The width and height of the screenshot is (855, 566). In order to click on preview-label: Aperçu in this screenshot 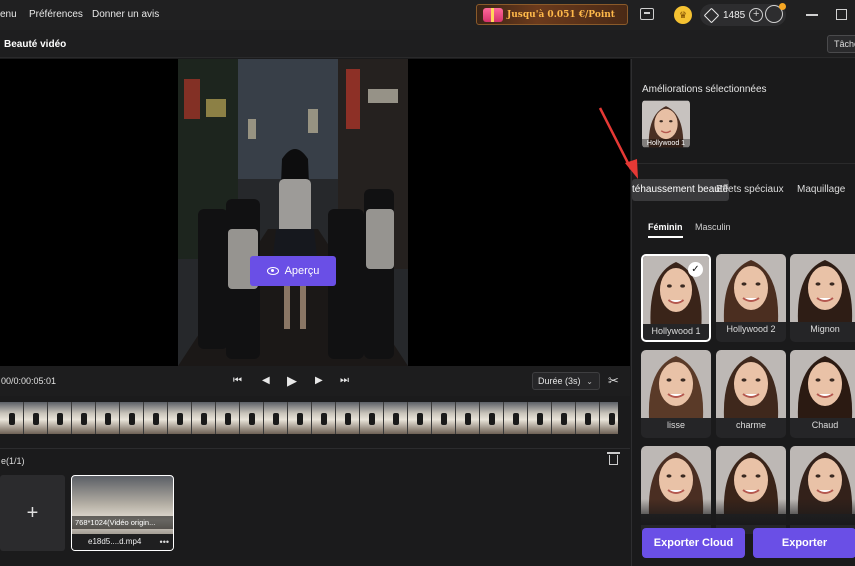, I will do `click(302, 271)`.